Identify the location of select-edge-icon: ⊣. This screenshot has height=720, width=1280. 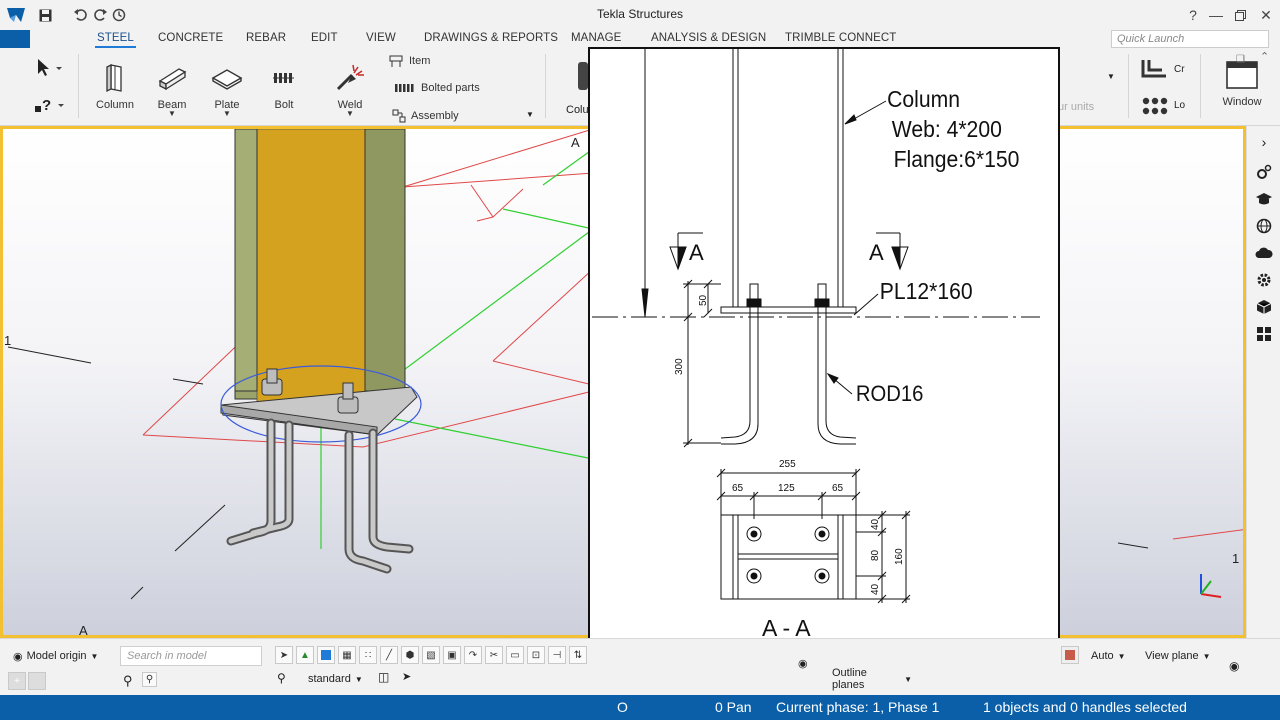
(557, 655).